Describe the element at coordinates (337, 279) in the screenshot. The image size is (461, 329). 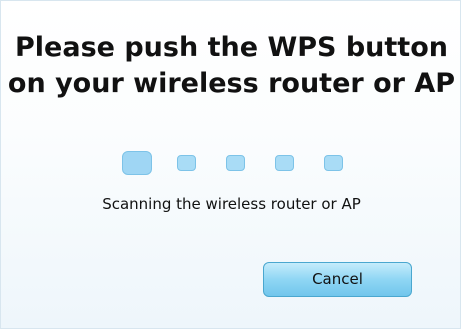
I see `cancel-button: Cancel` at that location.